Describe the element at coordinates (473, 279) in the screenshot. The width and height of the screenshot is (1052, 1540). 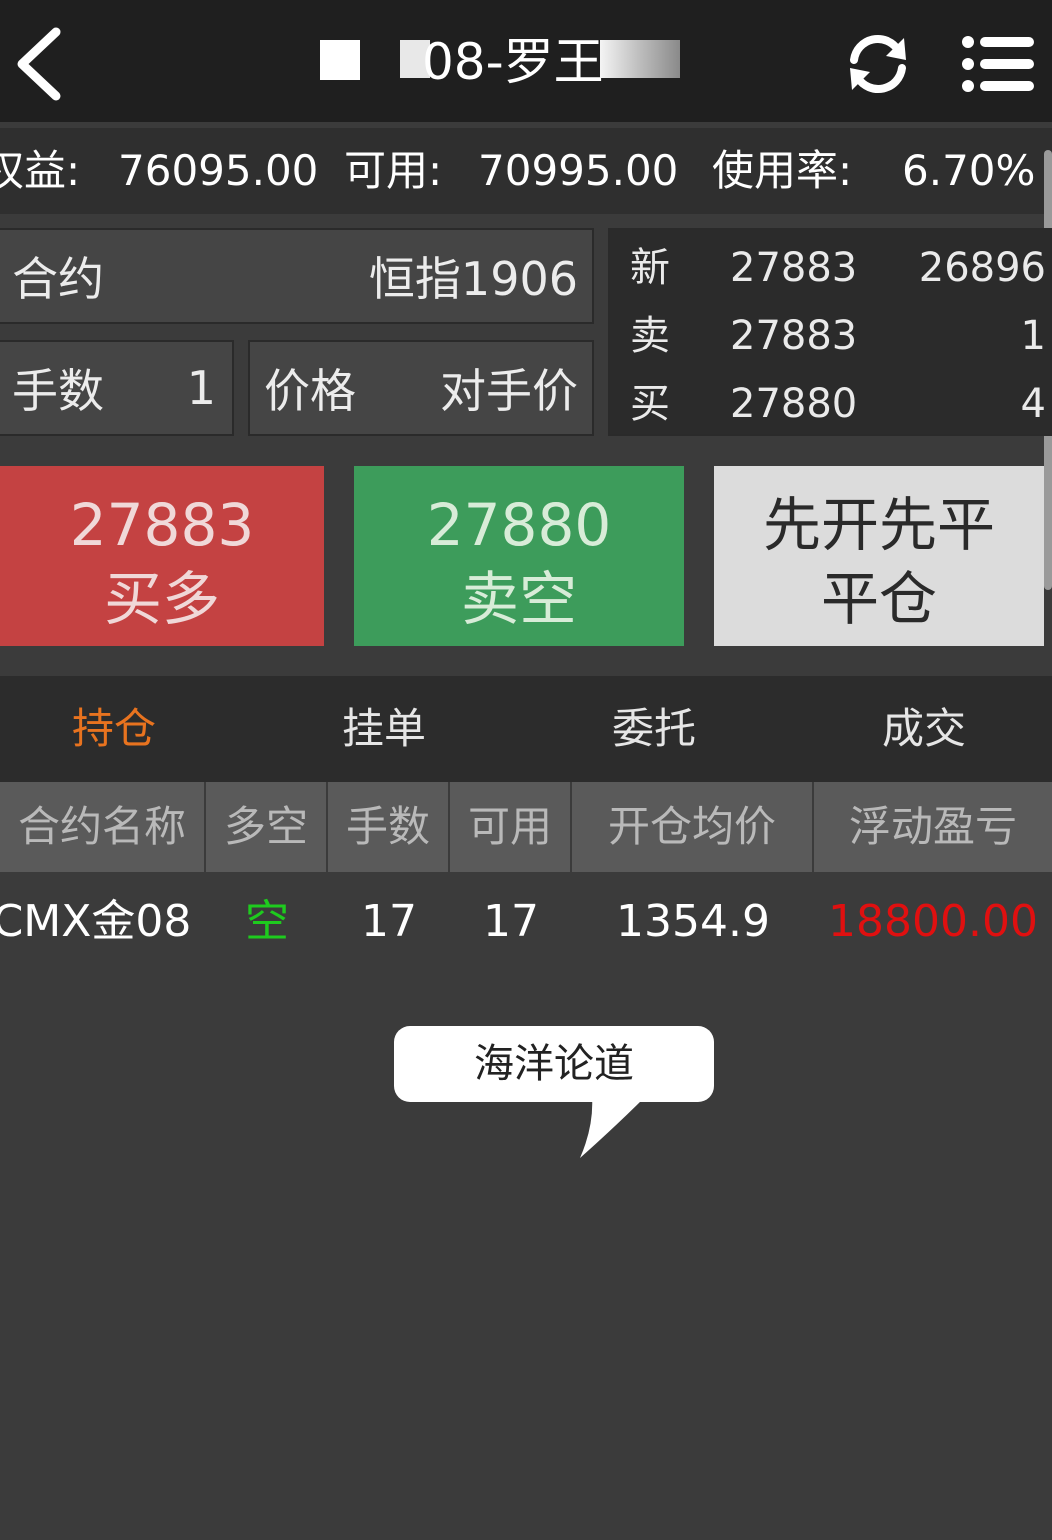
I see `contract-value: 恒指1906` at that location.